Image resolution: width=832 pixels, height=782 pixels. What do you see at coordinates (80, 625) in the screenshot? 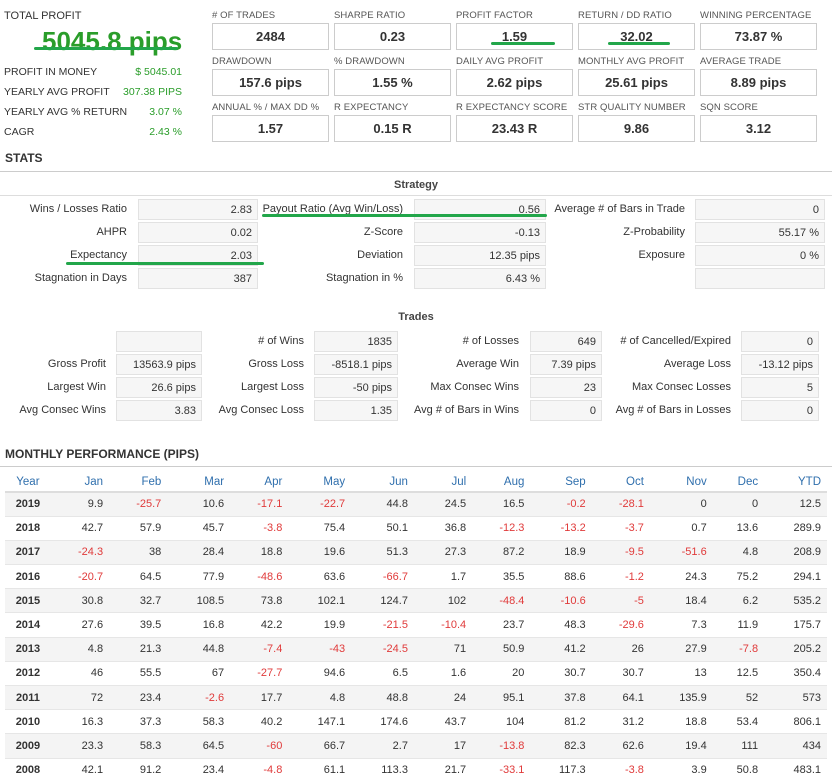
I see `month-value-cell: 27.6` at bounding box center [80, 625].